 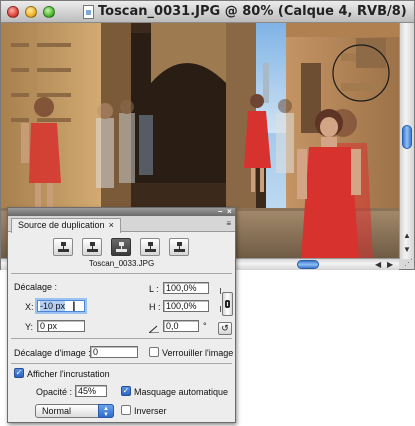 What do you see at coordinates (31, 12) in the screenshot?
I see `minimize-window-button` at bounding box center [31, 12].